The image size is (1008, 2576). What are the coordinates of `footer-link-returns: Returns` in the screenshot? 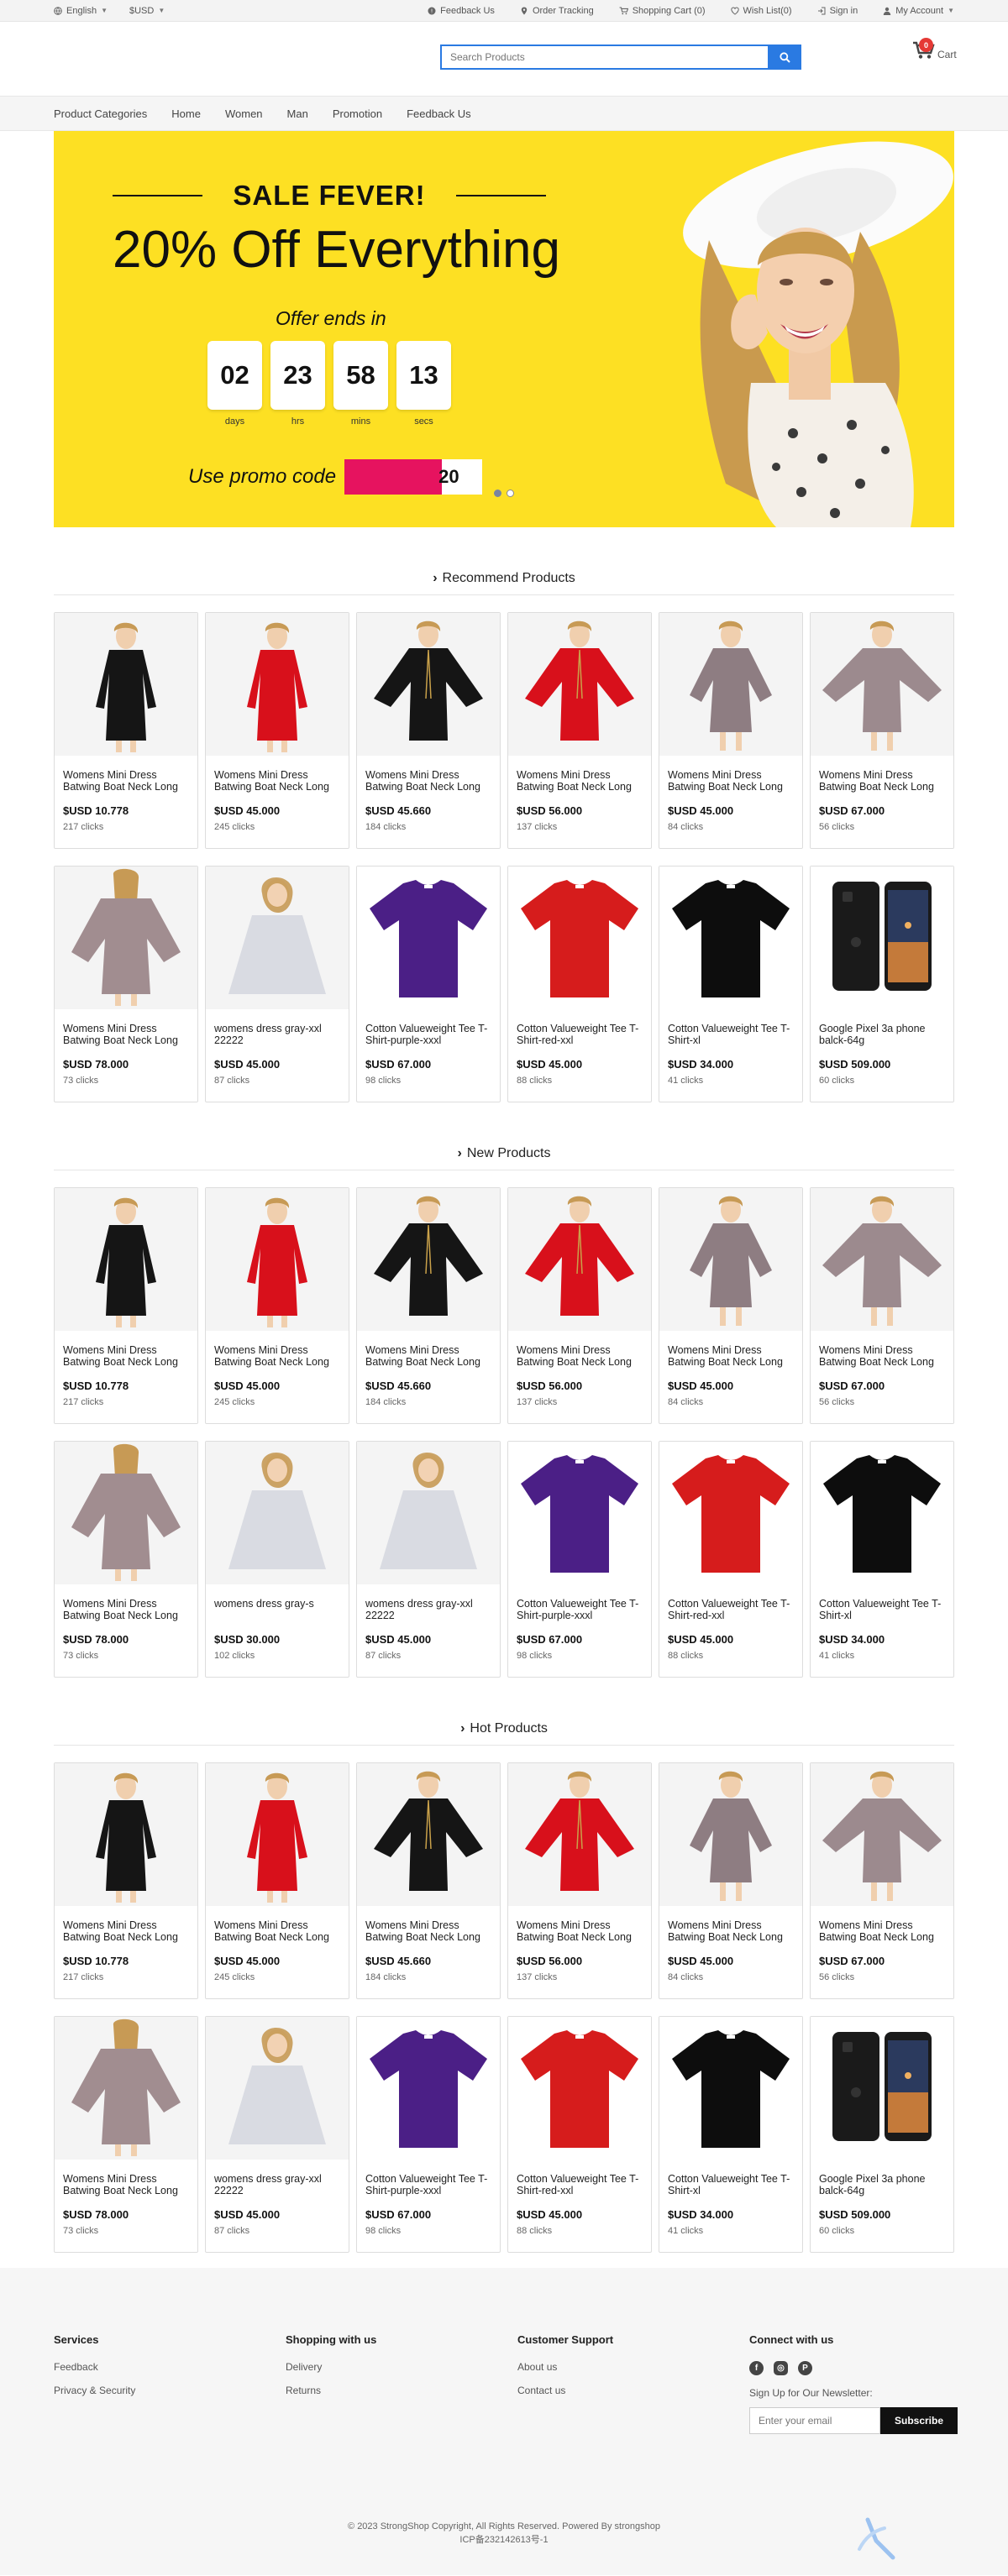 It's located at (331, 2390).